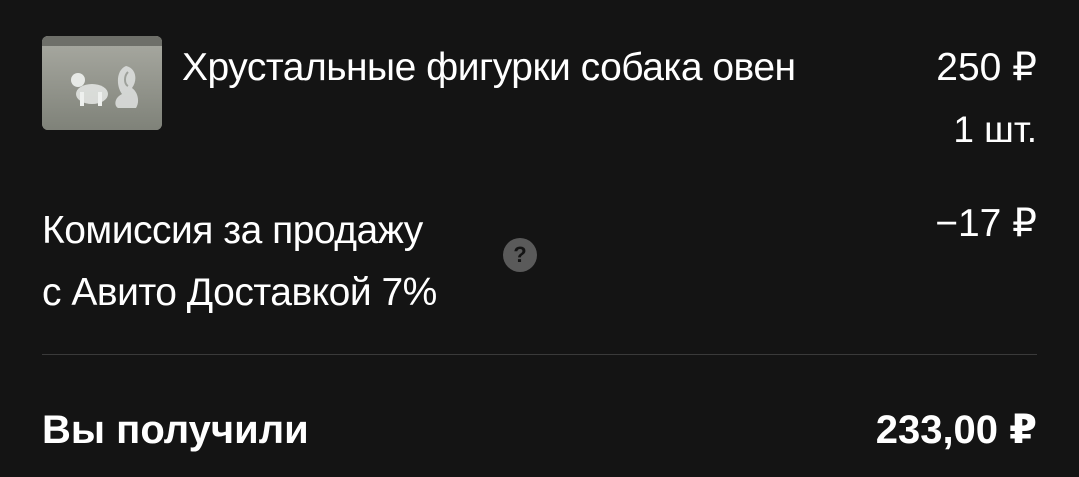  Describe the element at coordinates (489, 68) in the screenshot. I see `item-title: Хрустальные фигурки собака овен` at that location.